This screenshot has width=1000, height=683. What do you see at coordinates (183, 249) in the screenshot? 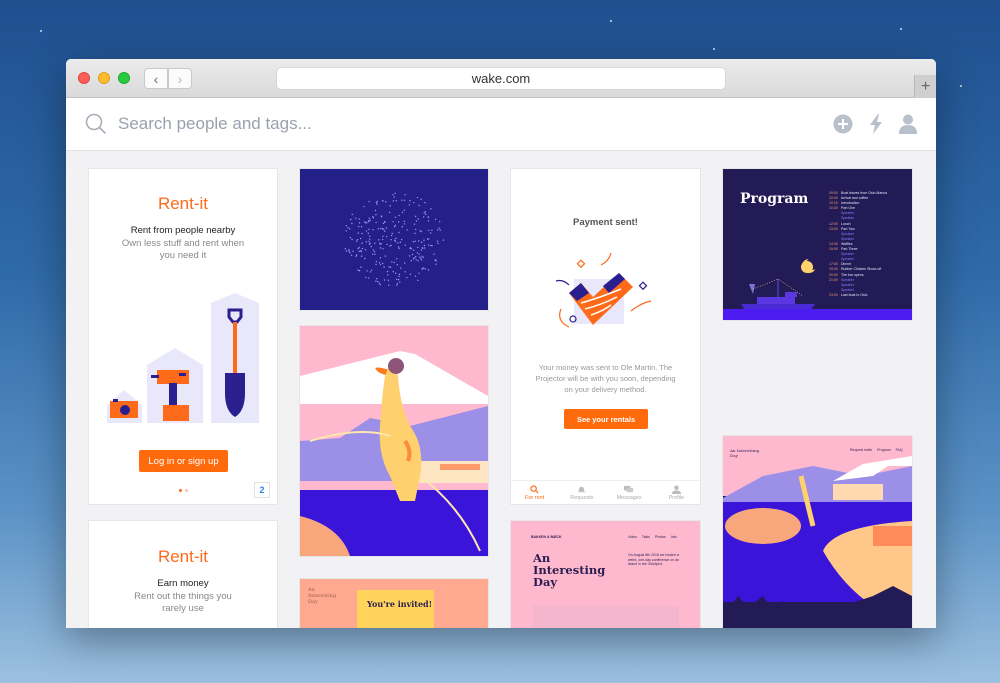
I see `card-description: Own less stuff and rent when you need it` at bounding box center [183, 249].